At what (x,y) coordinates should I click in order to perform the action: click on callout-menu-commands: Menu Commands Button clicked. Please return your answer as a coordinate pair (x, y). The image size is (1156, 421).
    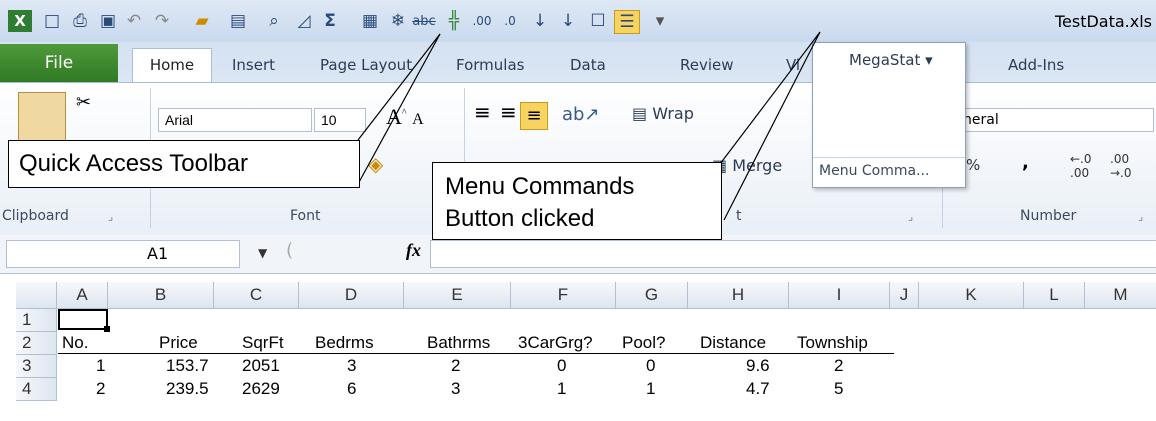
    Looking at the image, I should click on (577, 201).